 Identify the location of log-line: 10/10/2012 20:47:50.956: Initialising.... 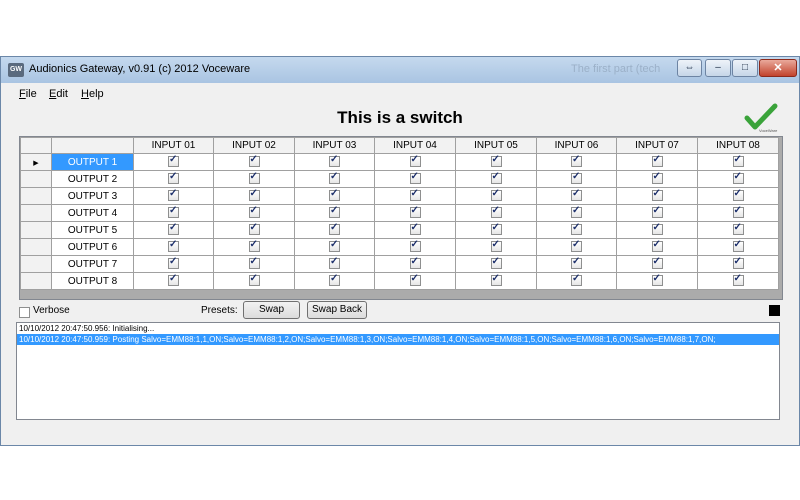
(398, 328).